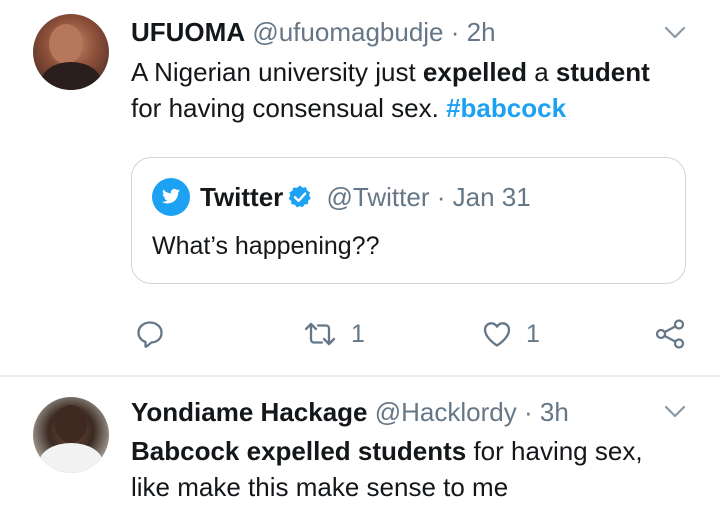 This screenshot has height=505, width=720. I want to click on share-icon, so click(670, 334).